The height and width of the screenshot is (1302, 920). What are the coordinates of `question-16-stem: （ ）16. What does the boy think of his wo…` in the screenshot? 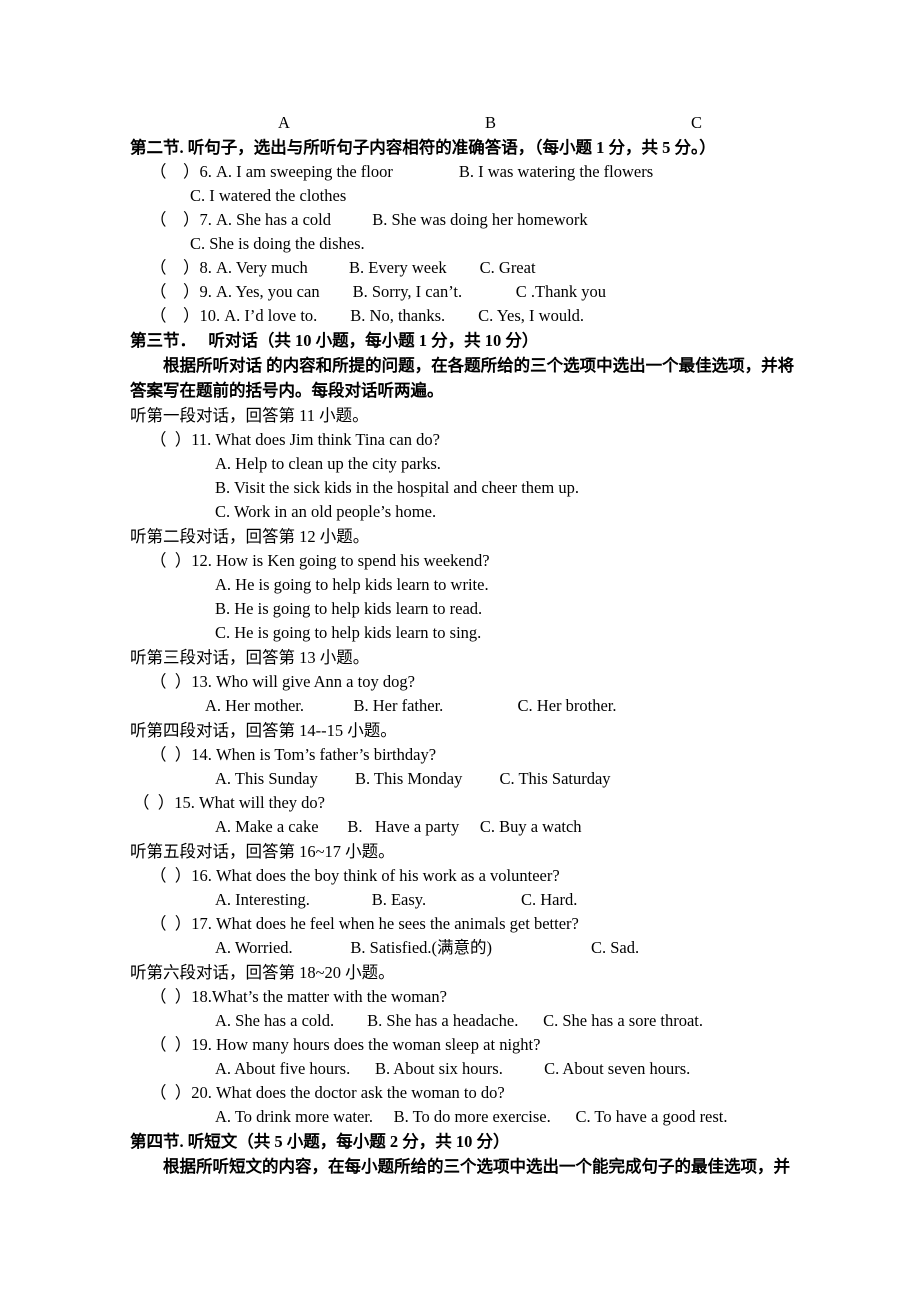 It's located at (355, 875).